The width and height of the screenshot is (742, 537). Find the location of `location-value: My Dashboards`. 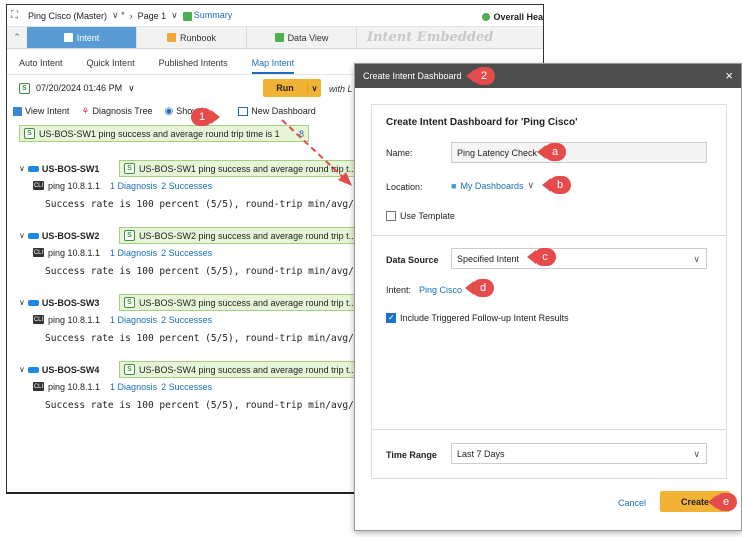

location-value: My Dashboards is located at coordinates (492, 185).